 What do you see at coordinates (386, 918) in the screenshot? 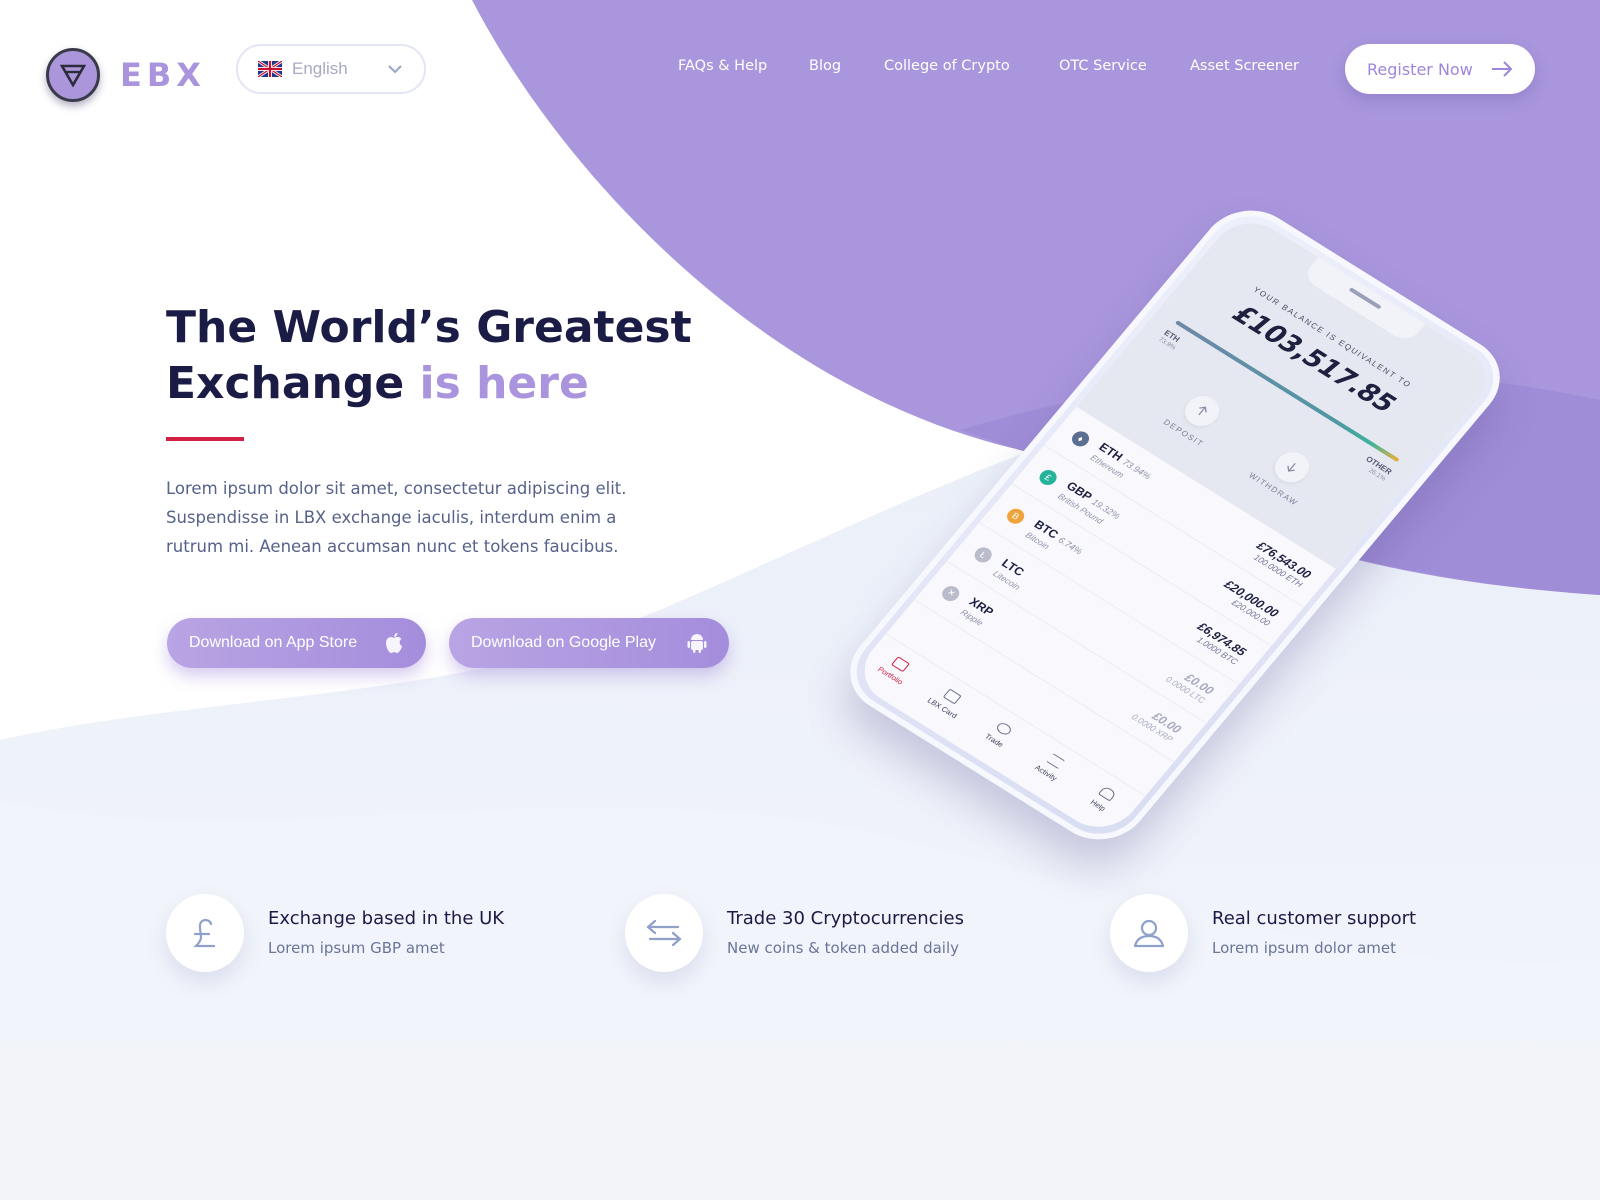
I see `feature-title: Exchange based in the UK` at bounding box center [386, 918].